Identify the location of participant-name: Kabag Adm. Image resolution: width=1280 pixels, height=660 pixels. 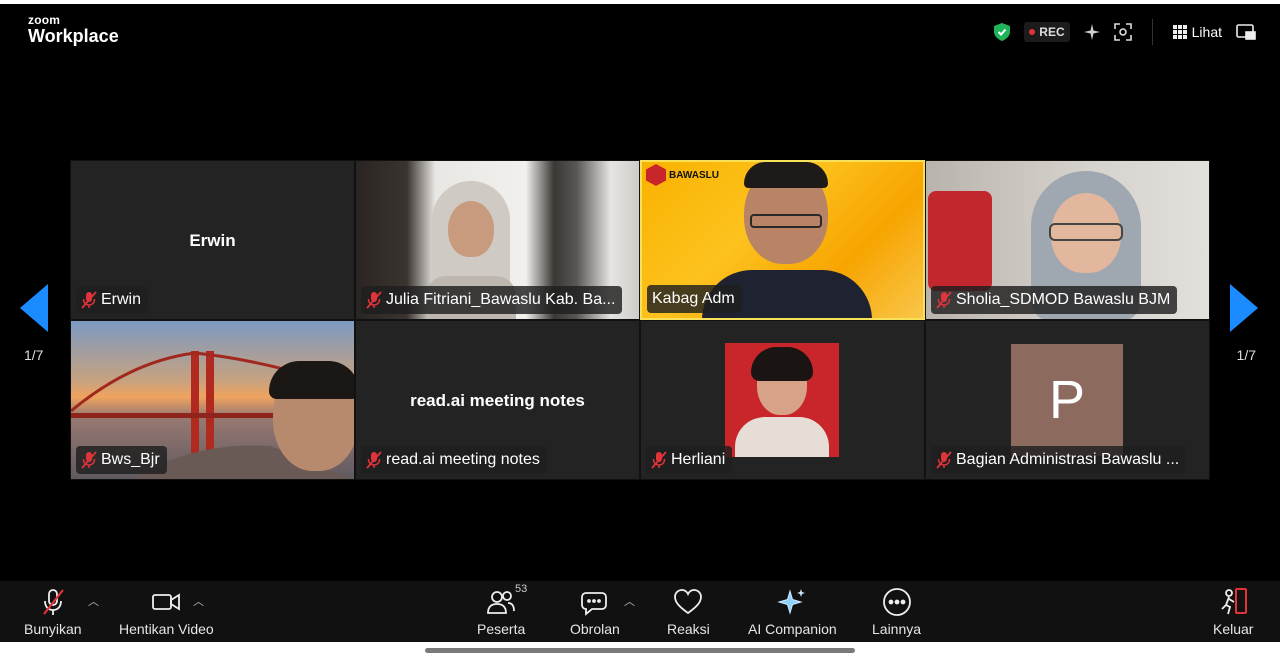
(693, 298).